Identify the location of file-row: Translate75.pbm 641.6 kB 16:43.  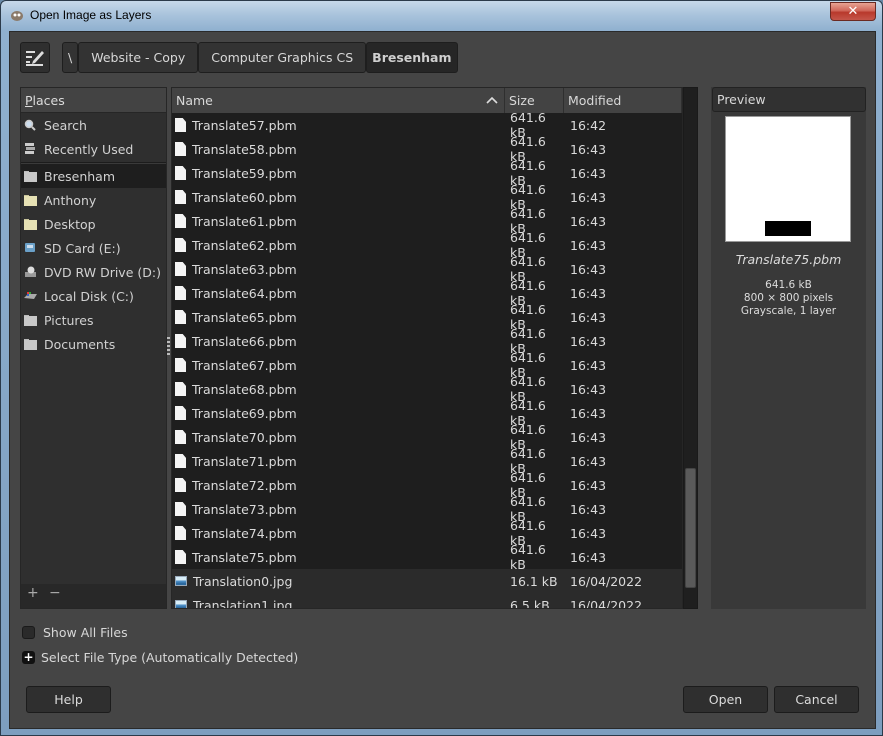
(427, 557).